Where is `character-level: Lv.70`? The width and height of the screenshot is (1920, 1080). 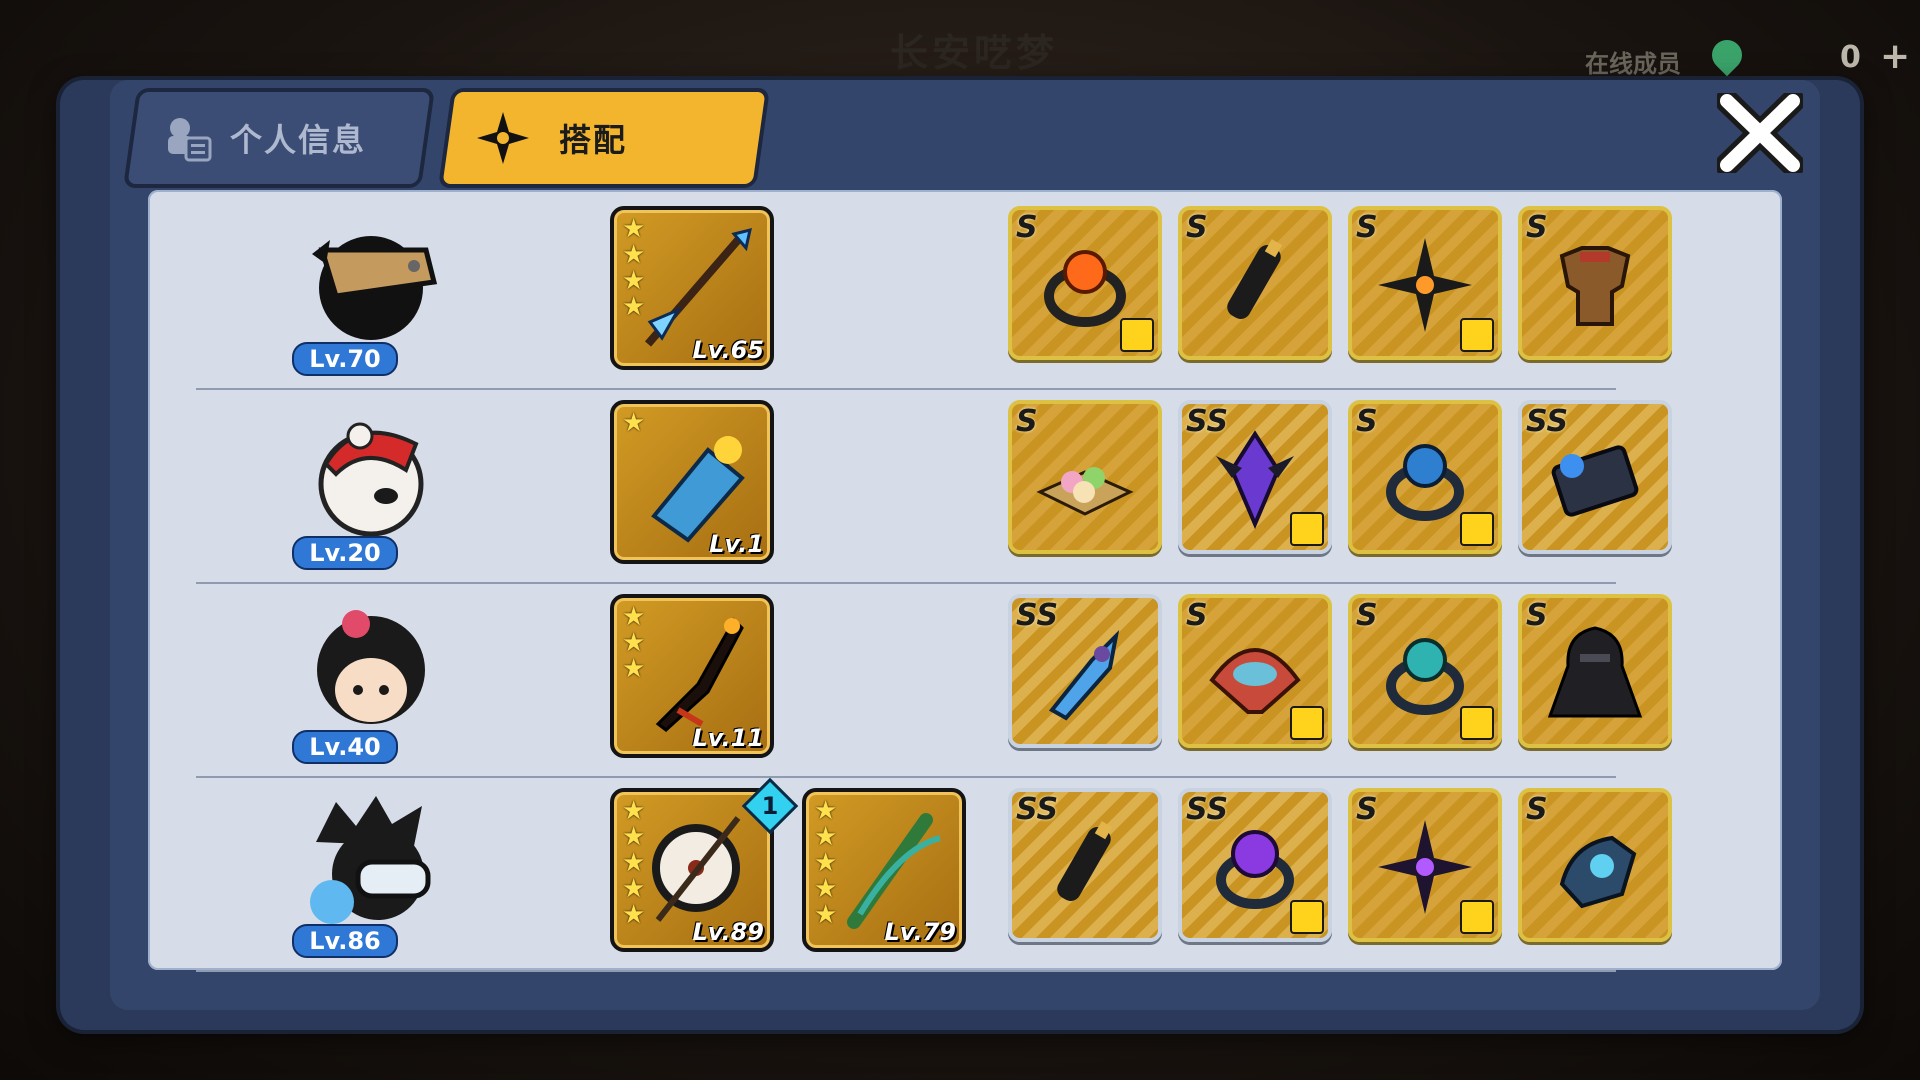
character-level: Lv.70 is located at coordinates (345, 359).